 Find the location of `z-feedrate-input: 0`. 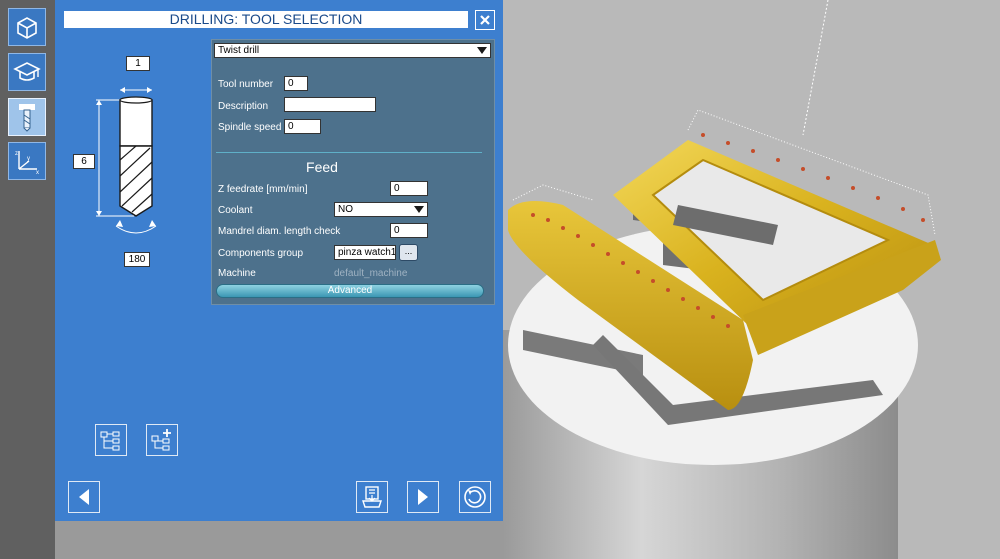

z-feedrate-input: 0 is located at coordinates (409, 188).